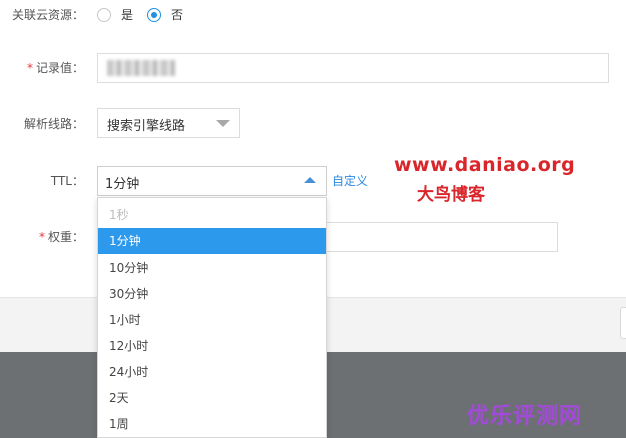 This screenshot has height=438, width=626. I want to click on line-select: 搜索引擎线路, so click(168, 123).